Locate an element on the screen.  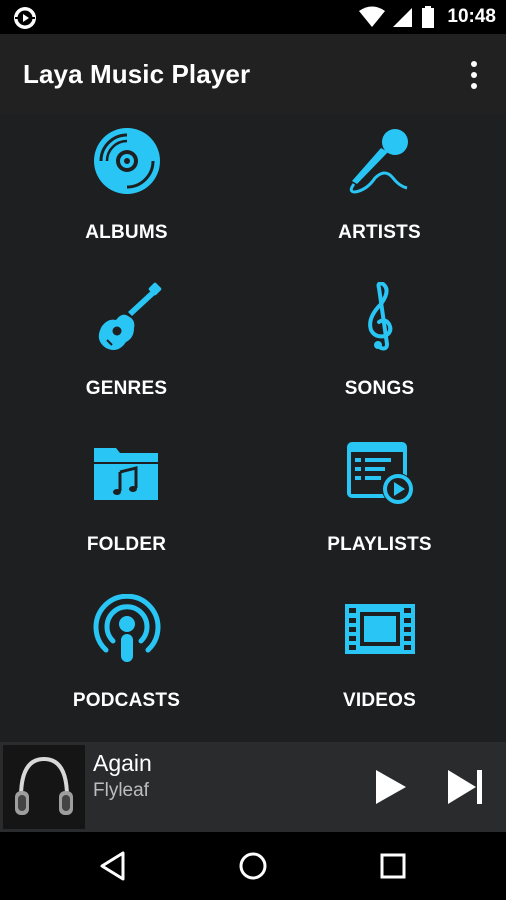
album-art is located at coordinates (44, 787).